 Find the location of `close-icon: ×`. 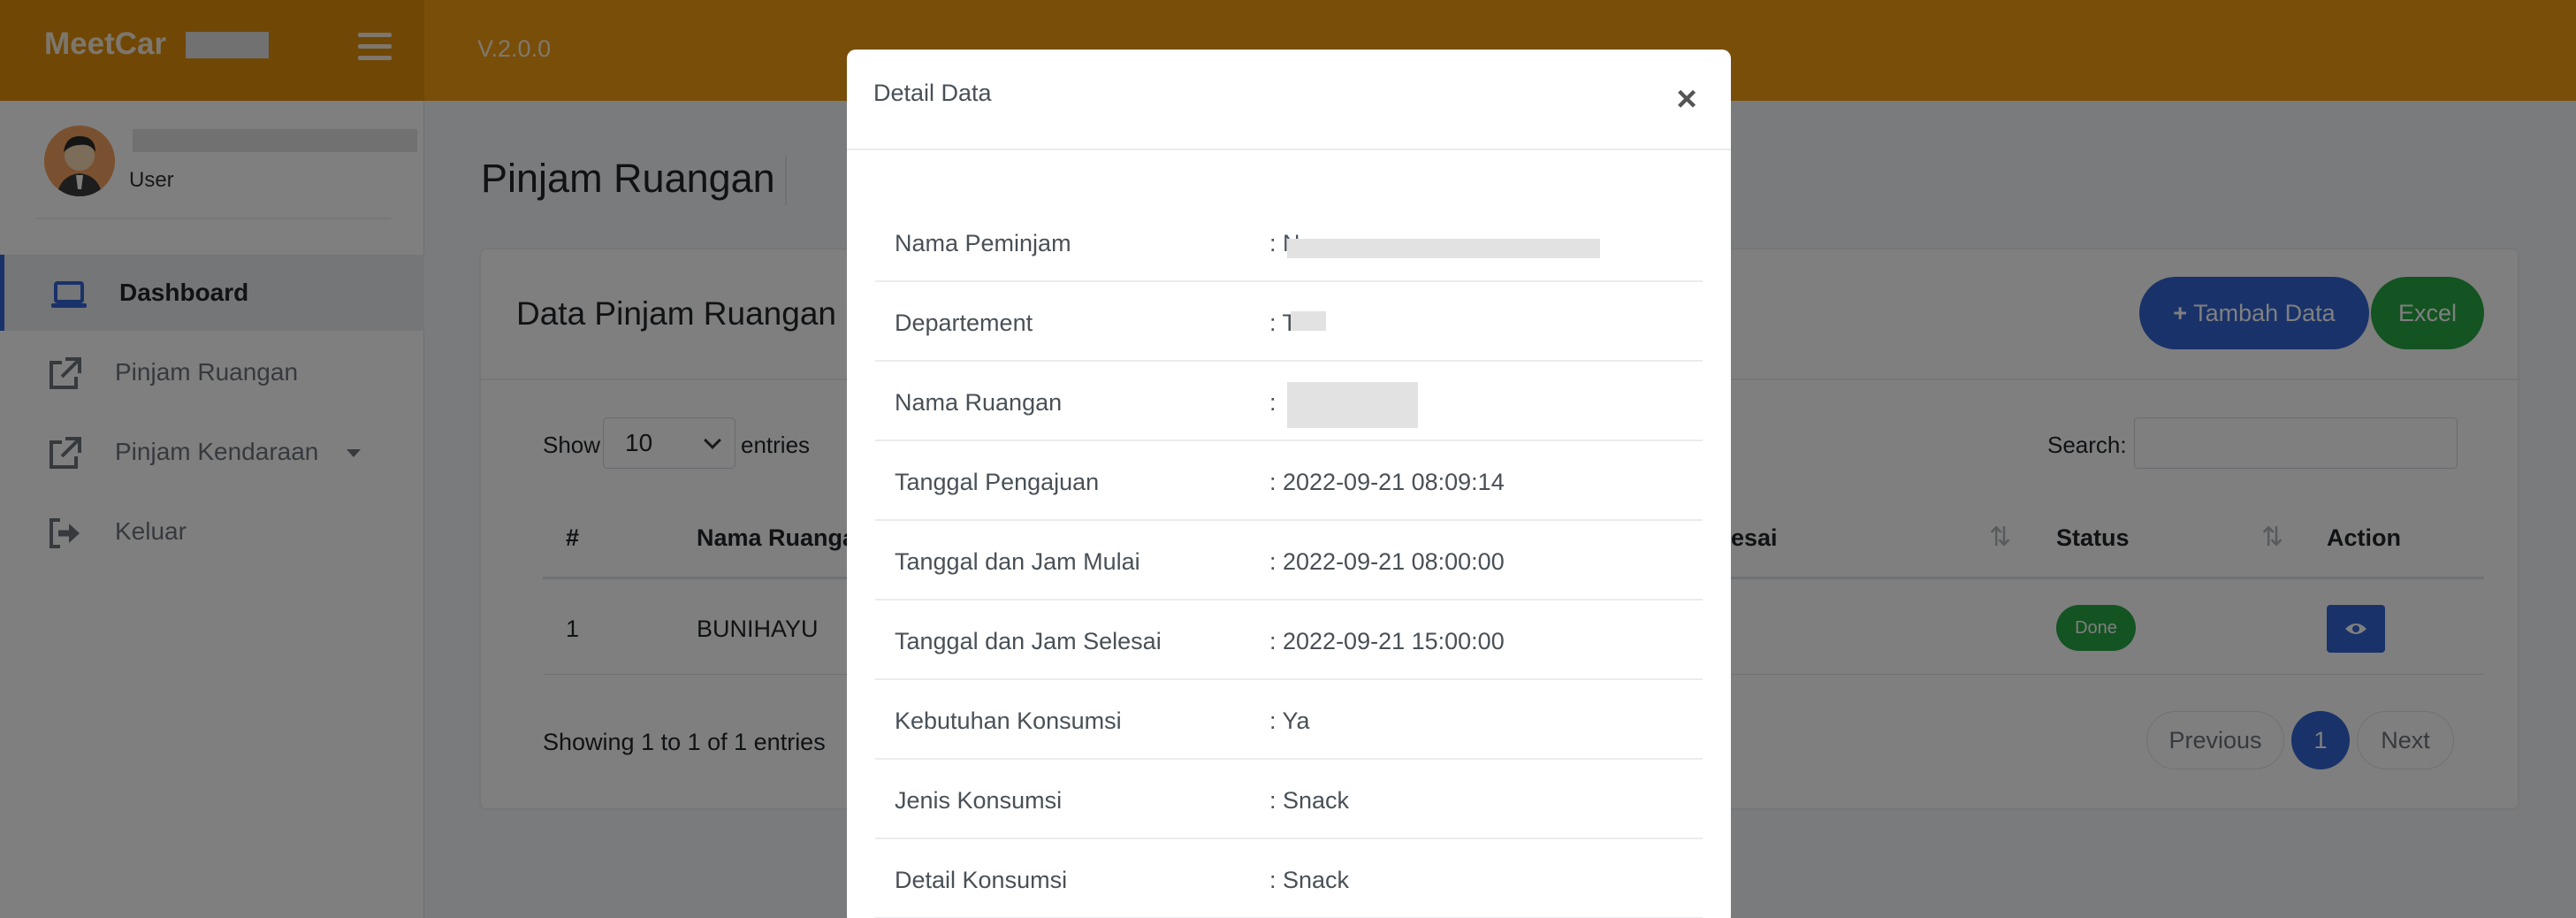

close-icon: × is located at coordinates (1686, 99).